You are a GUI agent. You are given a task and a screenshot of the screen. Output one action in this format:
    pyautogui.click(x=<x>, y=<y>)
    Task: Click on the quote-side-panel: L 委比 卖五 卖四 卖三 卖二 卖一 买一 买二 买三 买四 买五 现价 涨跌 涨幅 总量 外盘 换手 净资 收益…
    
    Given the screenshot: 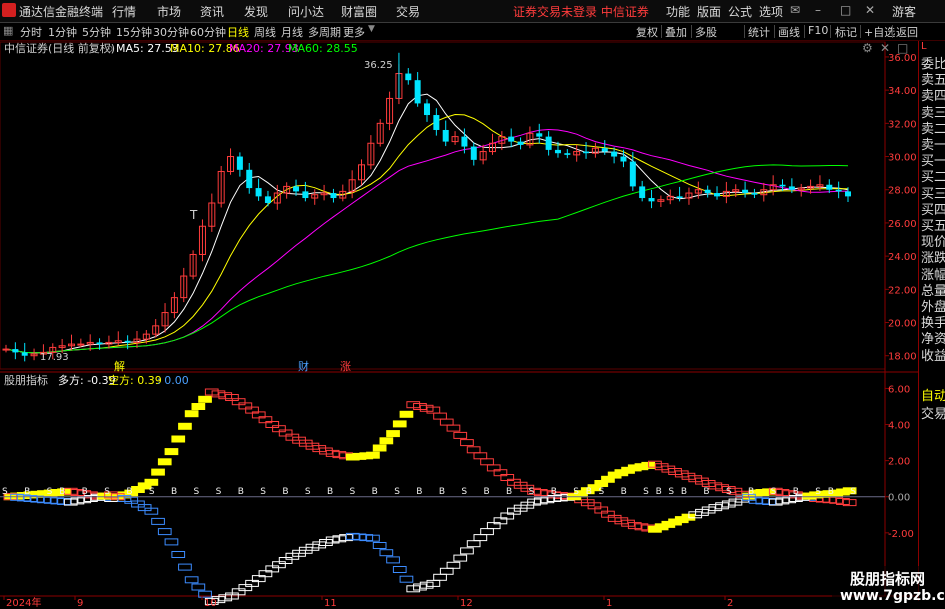 What is the action you would take?
    pyautogui.click(x=931, y=321)
    